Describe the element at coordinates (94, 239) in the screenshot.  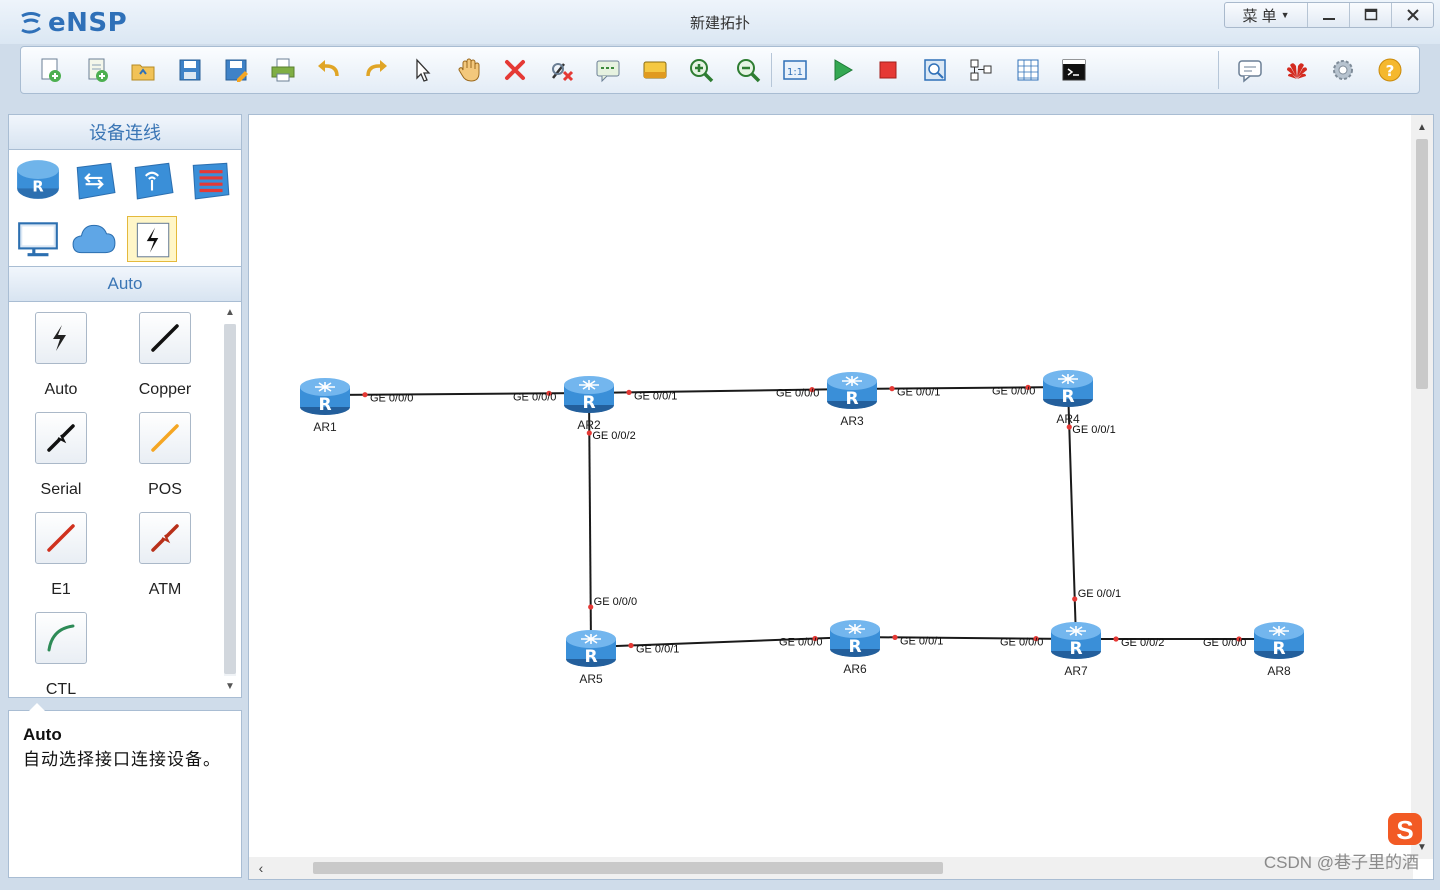
I see `cloud-category-tile` at that location.